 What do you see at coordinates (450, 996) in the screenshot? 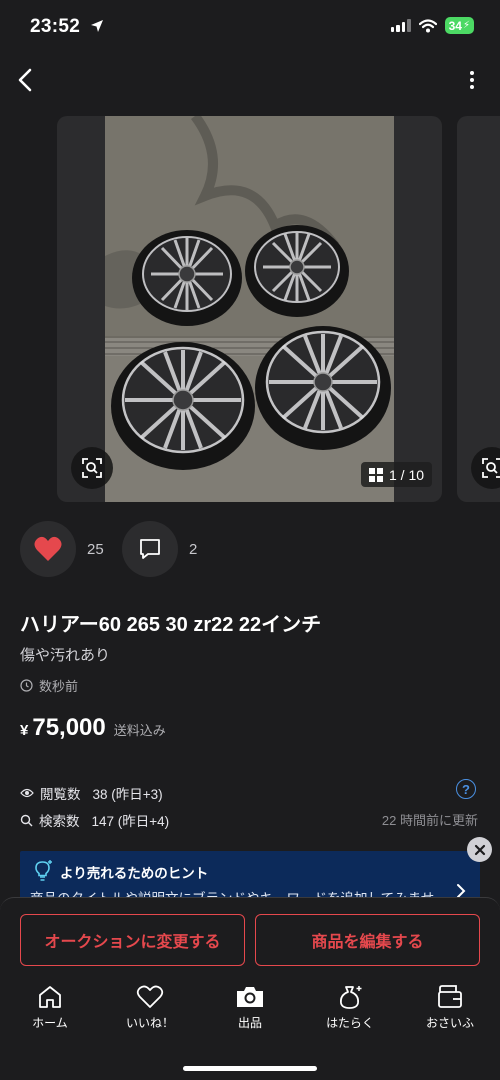
I see `wallet-icon` at bounding box center [450, 996].